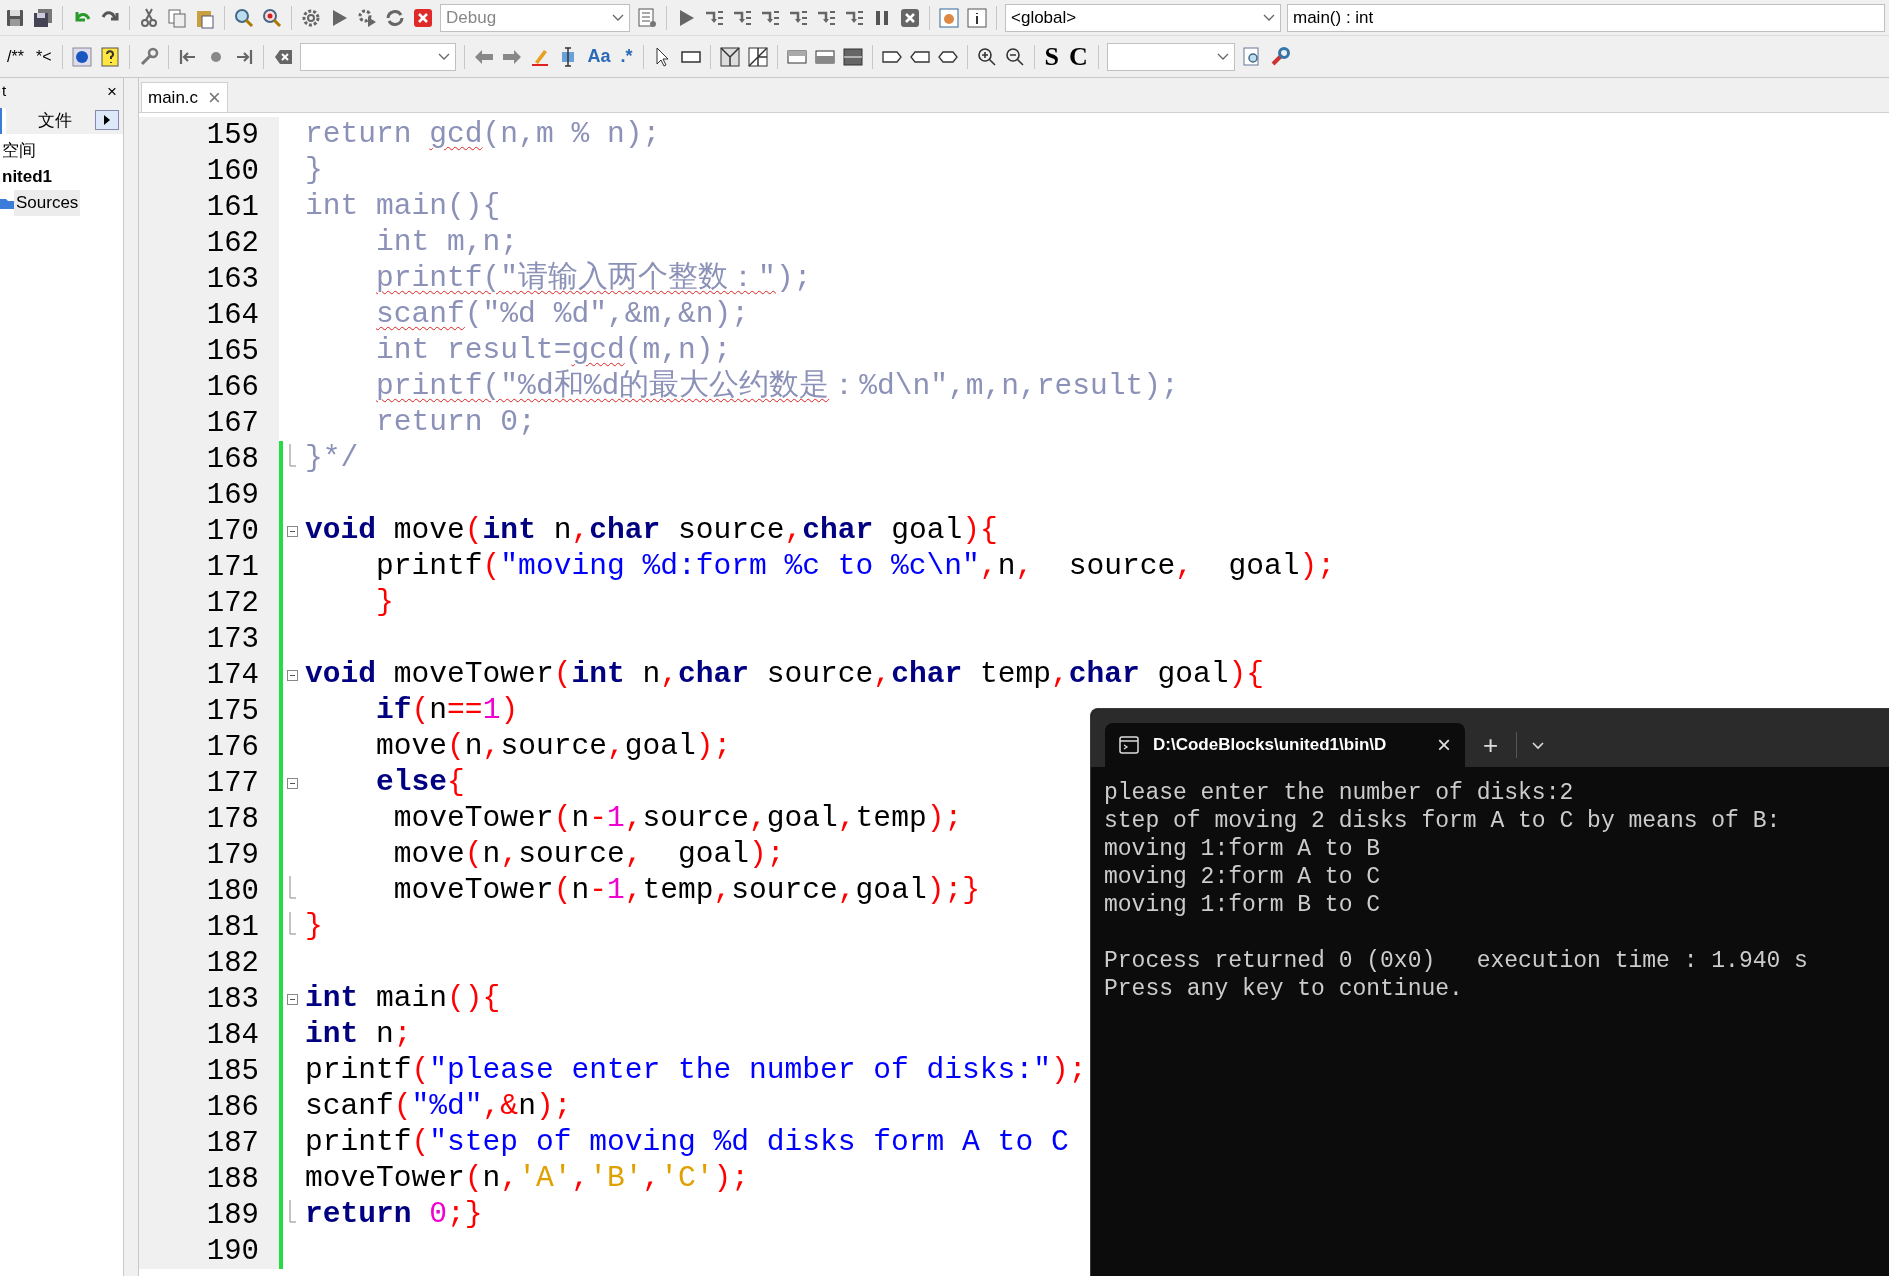 The width and height of the screenshot is (1889, 1276). Describe the element at coordinates (232, 423) in the screenshot. I see `line-number: 167` at that location.